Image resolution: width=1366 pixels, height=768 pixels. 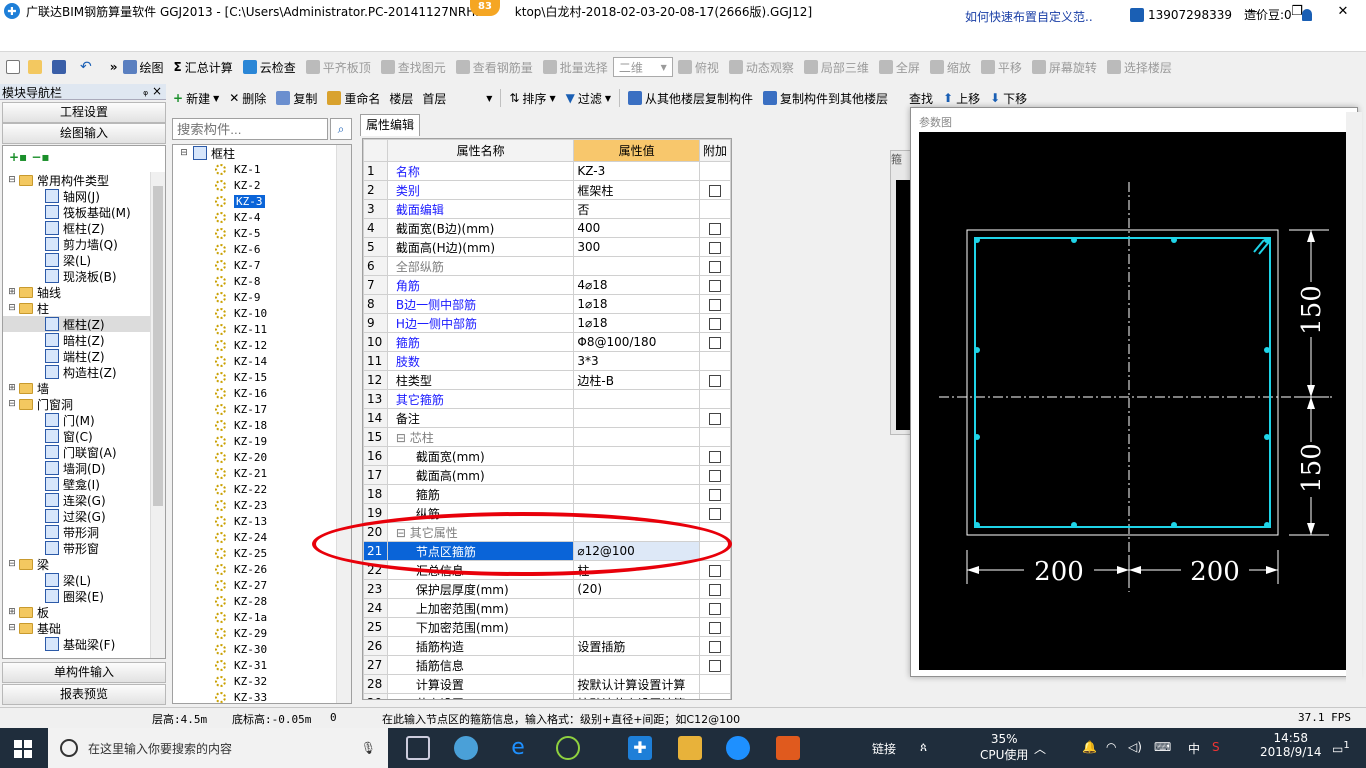 I want to click on property-row: 24 上加密范围(mm), so click(x=547, y=608).